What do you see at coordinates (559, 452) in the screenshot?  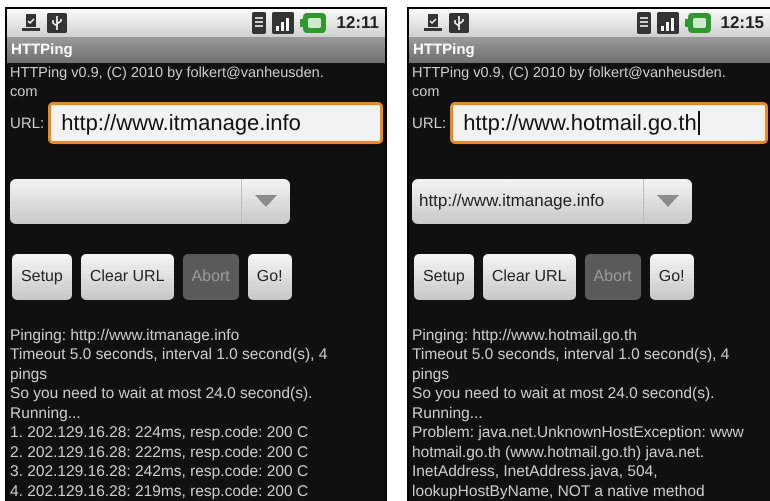 I see `log-line: hotmail.go.th (www.hotmail.go.th) java.net.` at bounding box center [559, 452].